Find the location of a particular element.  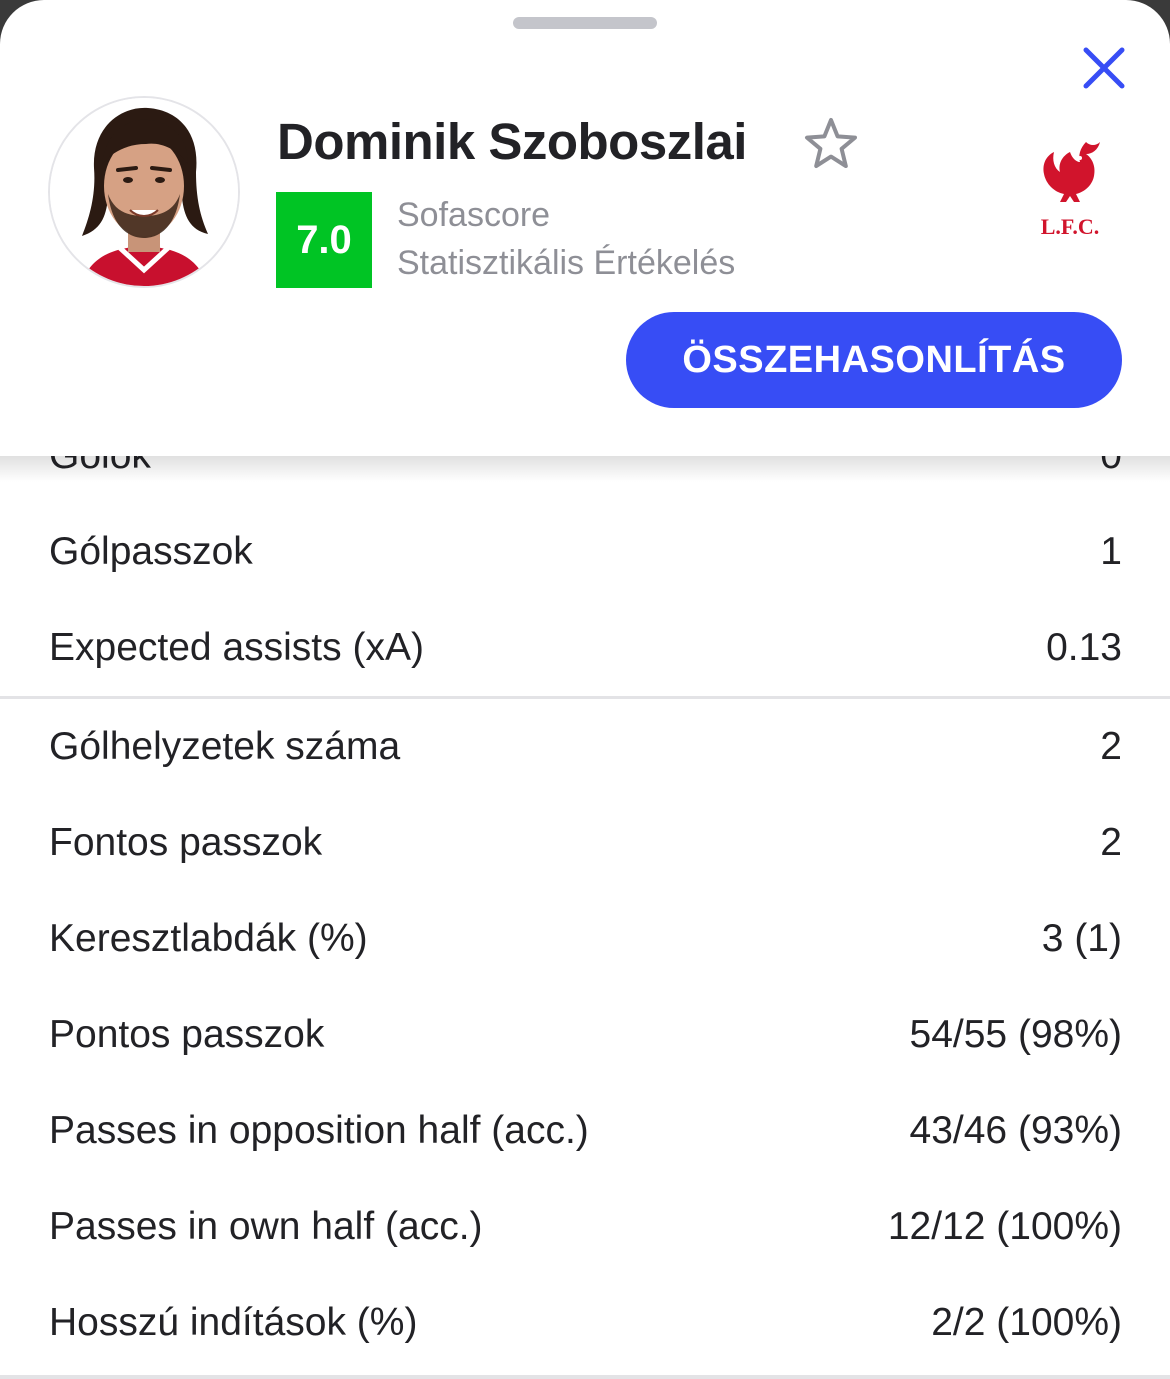

stat-row: Hosszú indítások (%) 2/2 (100%) is located at coordinates (585, 1323).